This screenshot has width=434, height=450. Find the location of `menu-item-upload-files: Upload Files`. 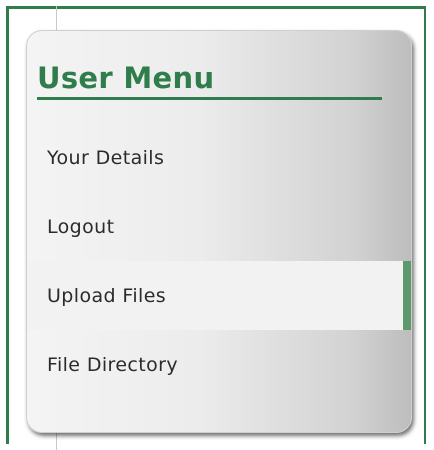

menu-item-upload-files: Upload Files is located at coordinates (219, 295).